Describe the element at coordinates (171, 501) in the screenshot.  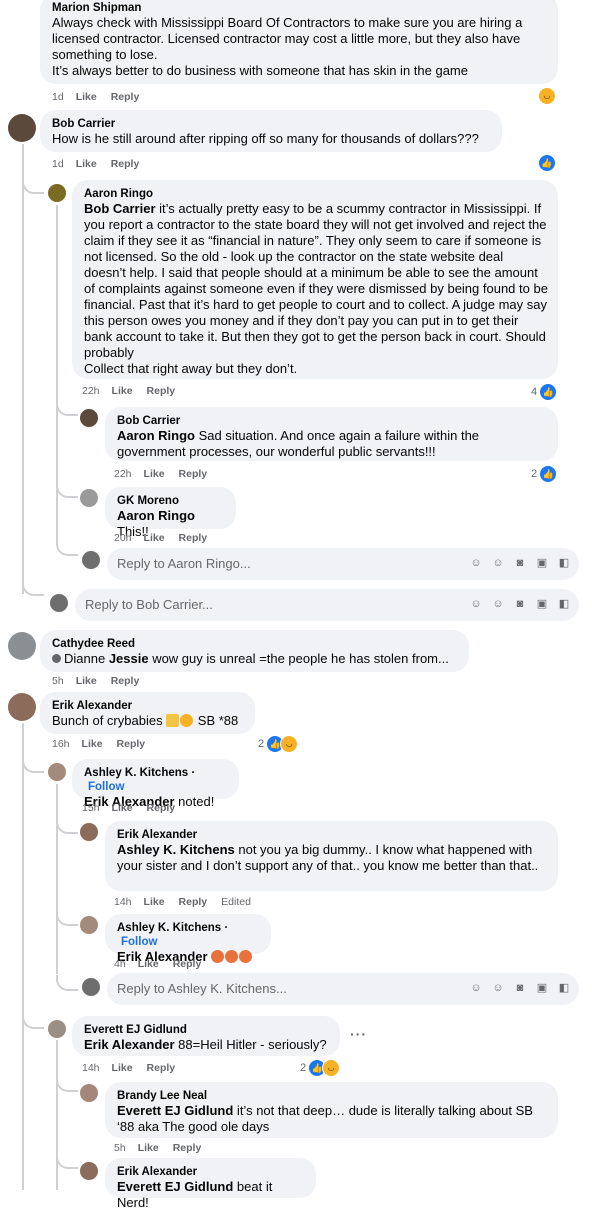
I see `comment-author: GK Moreno` at that location.